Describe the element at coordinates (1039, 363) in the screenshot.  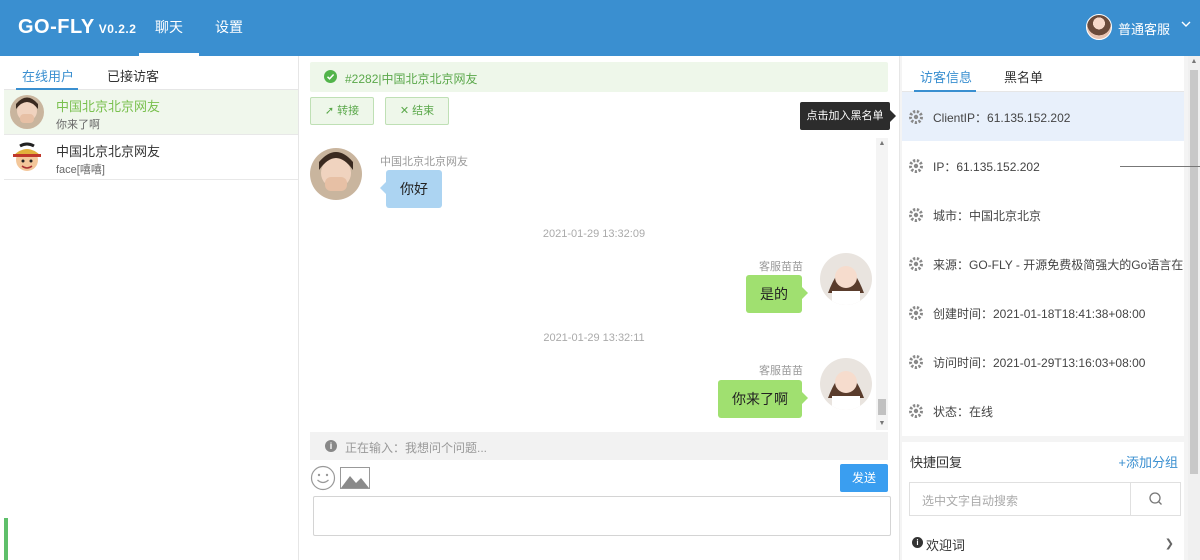
I see `info-text: 访问时间：2021-01-29T13:16:03+08:00` at that location.